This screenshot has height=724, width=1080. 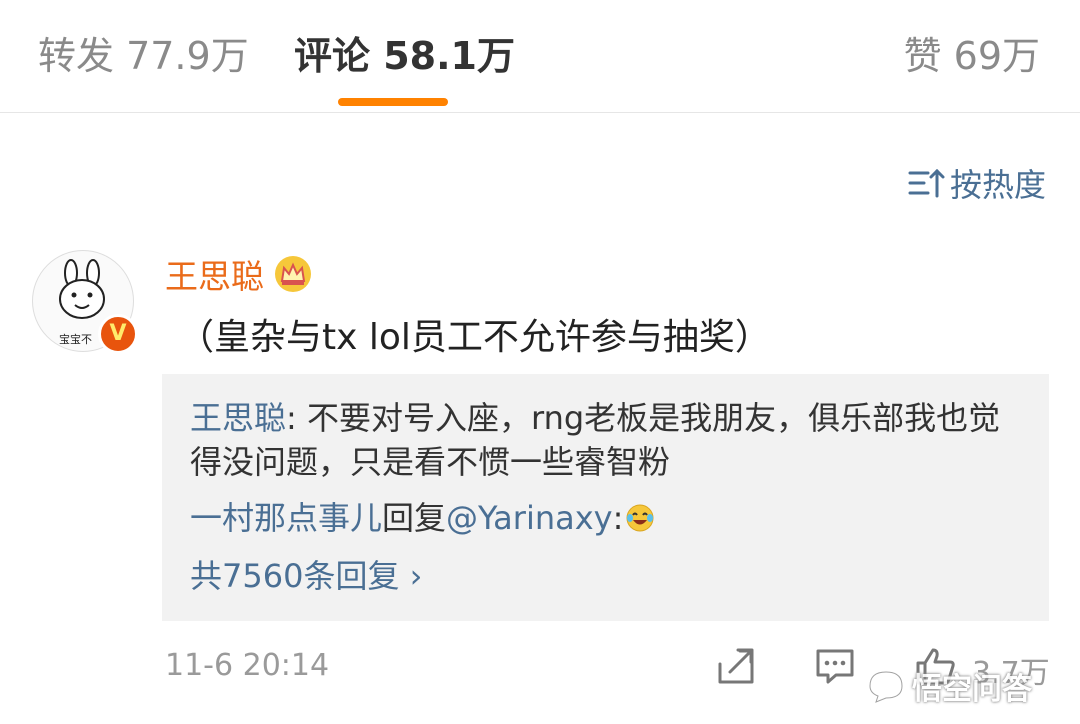 I want to click on tab-like: 赞 69万, so click(x=972, y=56).